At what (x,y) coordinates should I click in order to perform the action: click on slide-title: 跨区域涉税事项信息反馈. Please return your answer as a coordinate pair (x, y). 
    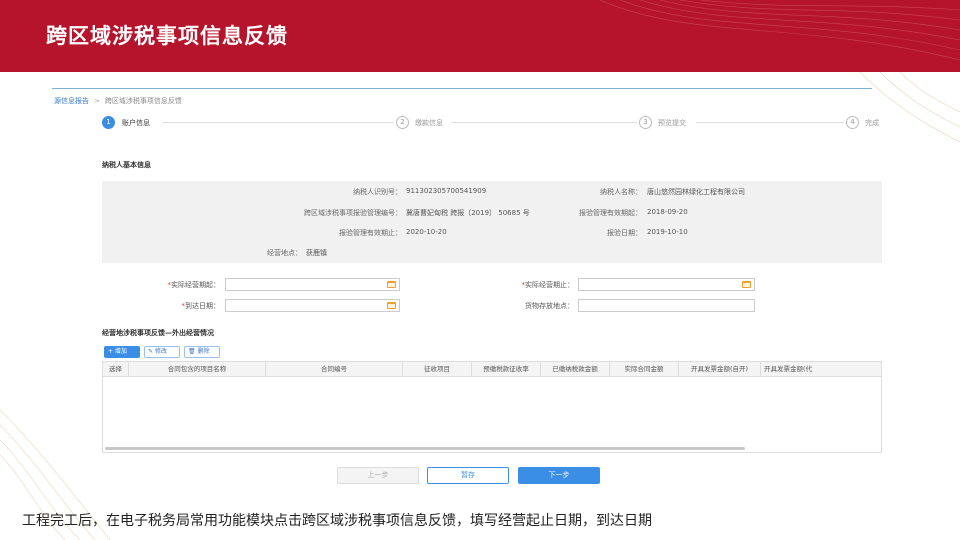
    Looking at the image, I should click on (167, 36).